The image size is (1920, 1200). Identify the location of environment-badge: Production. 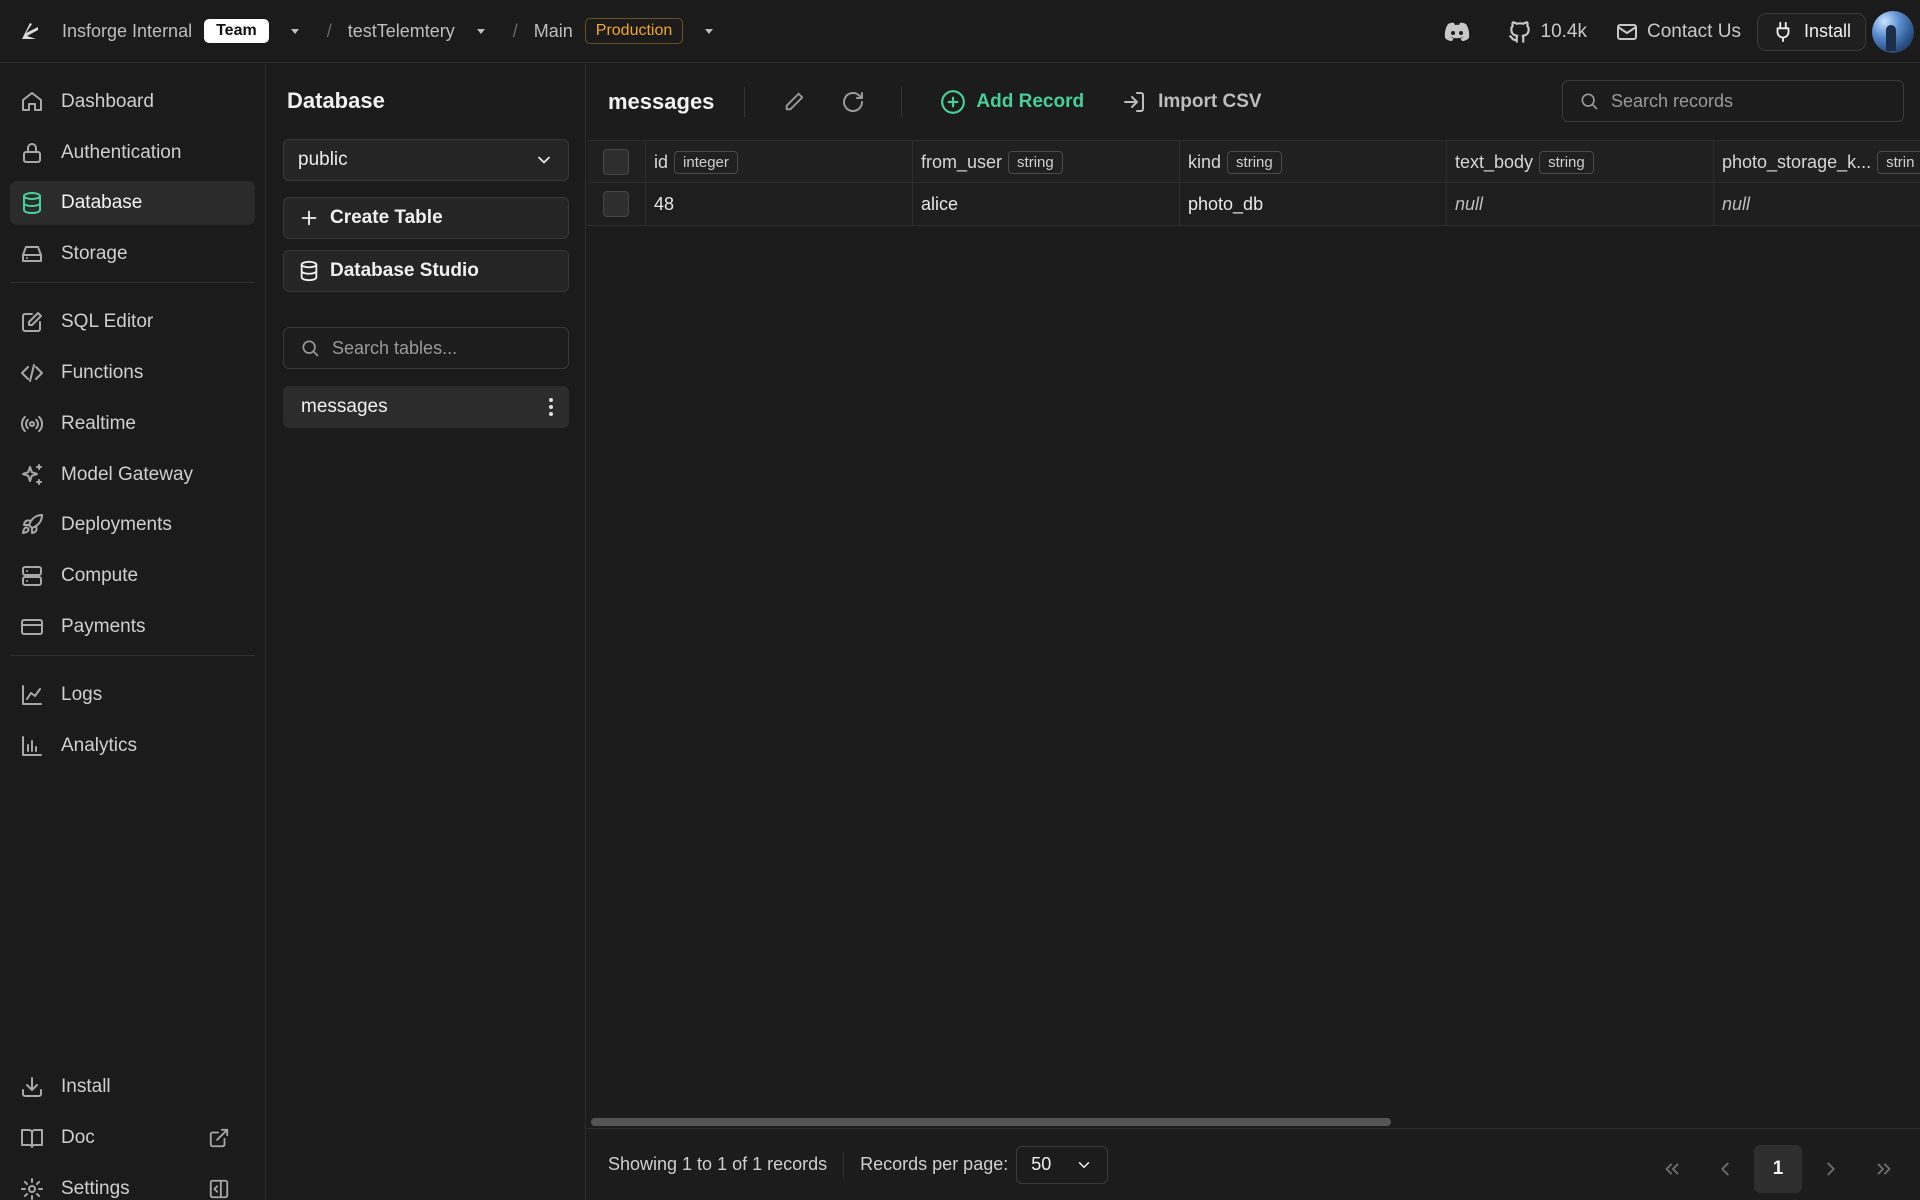
(634, 31).